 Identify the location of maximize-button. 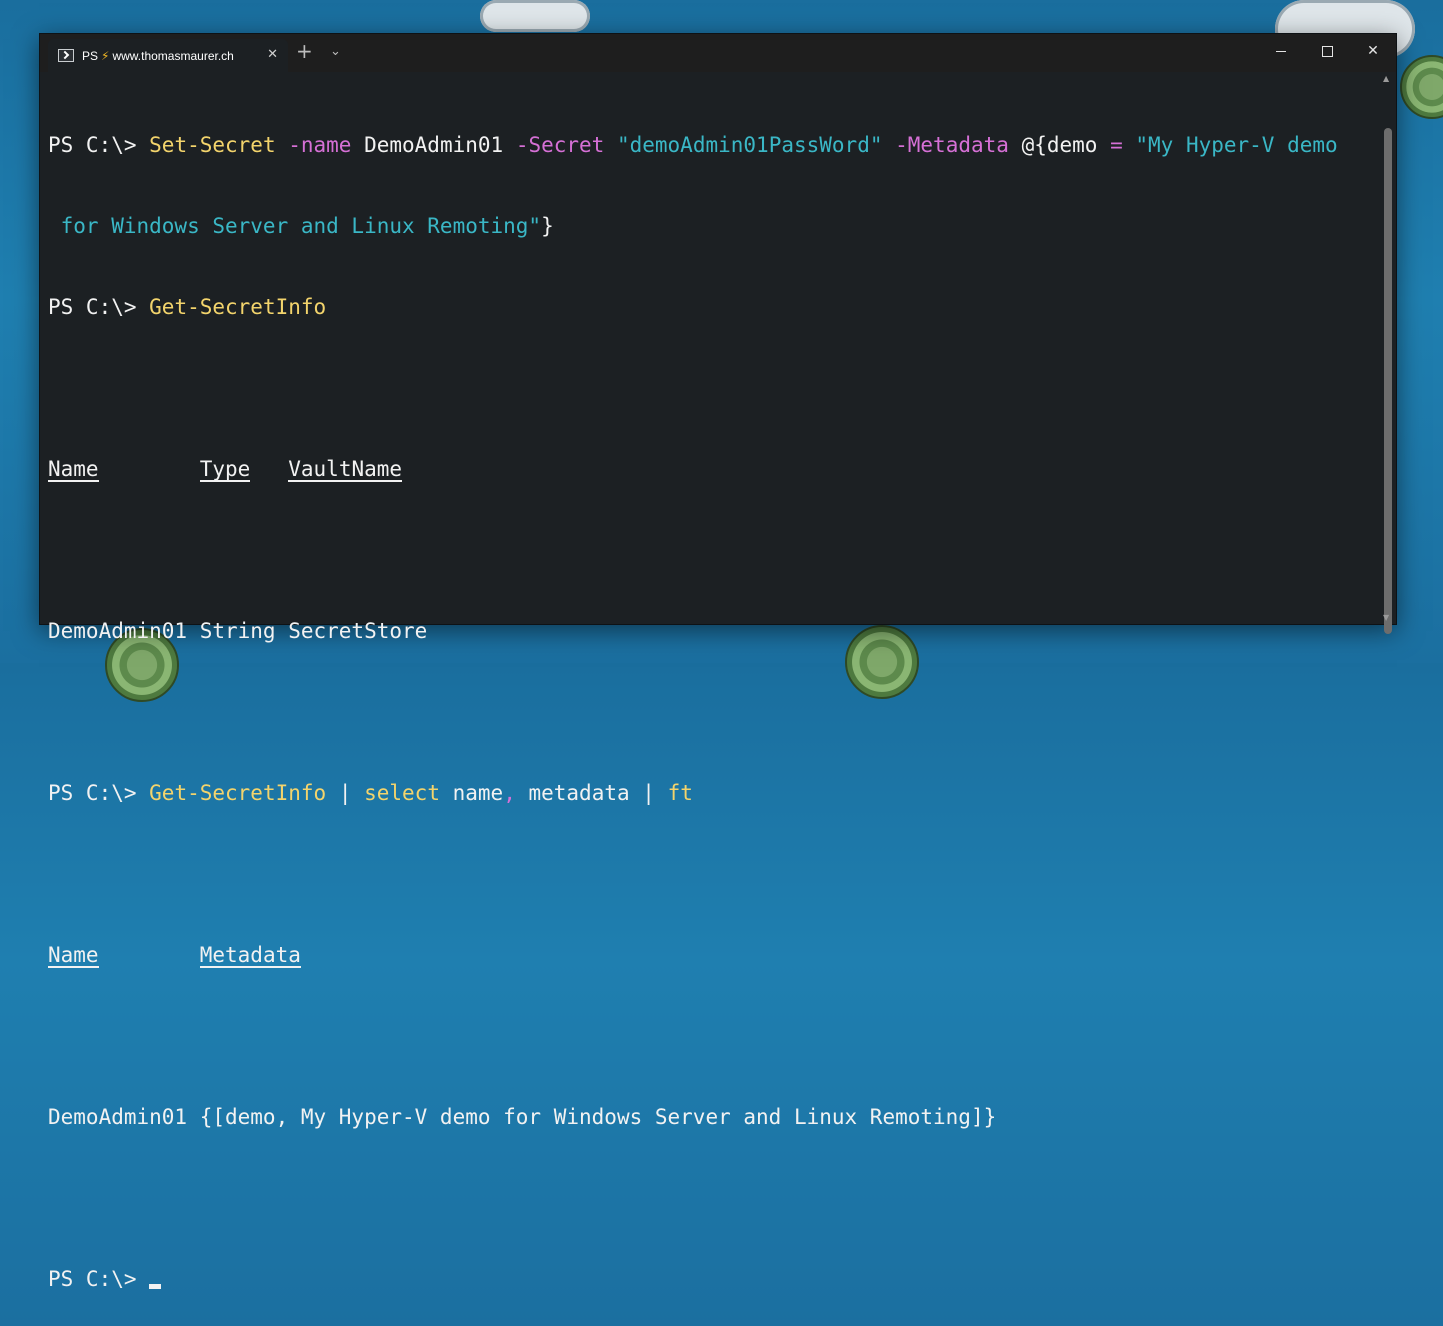
(1327, 51).